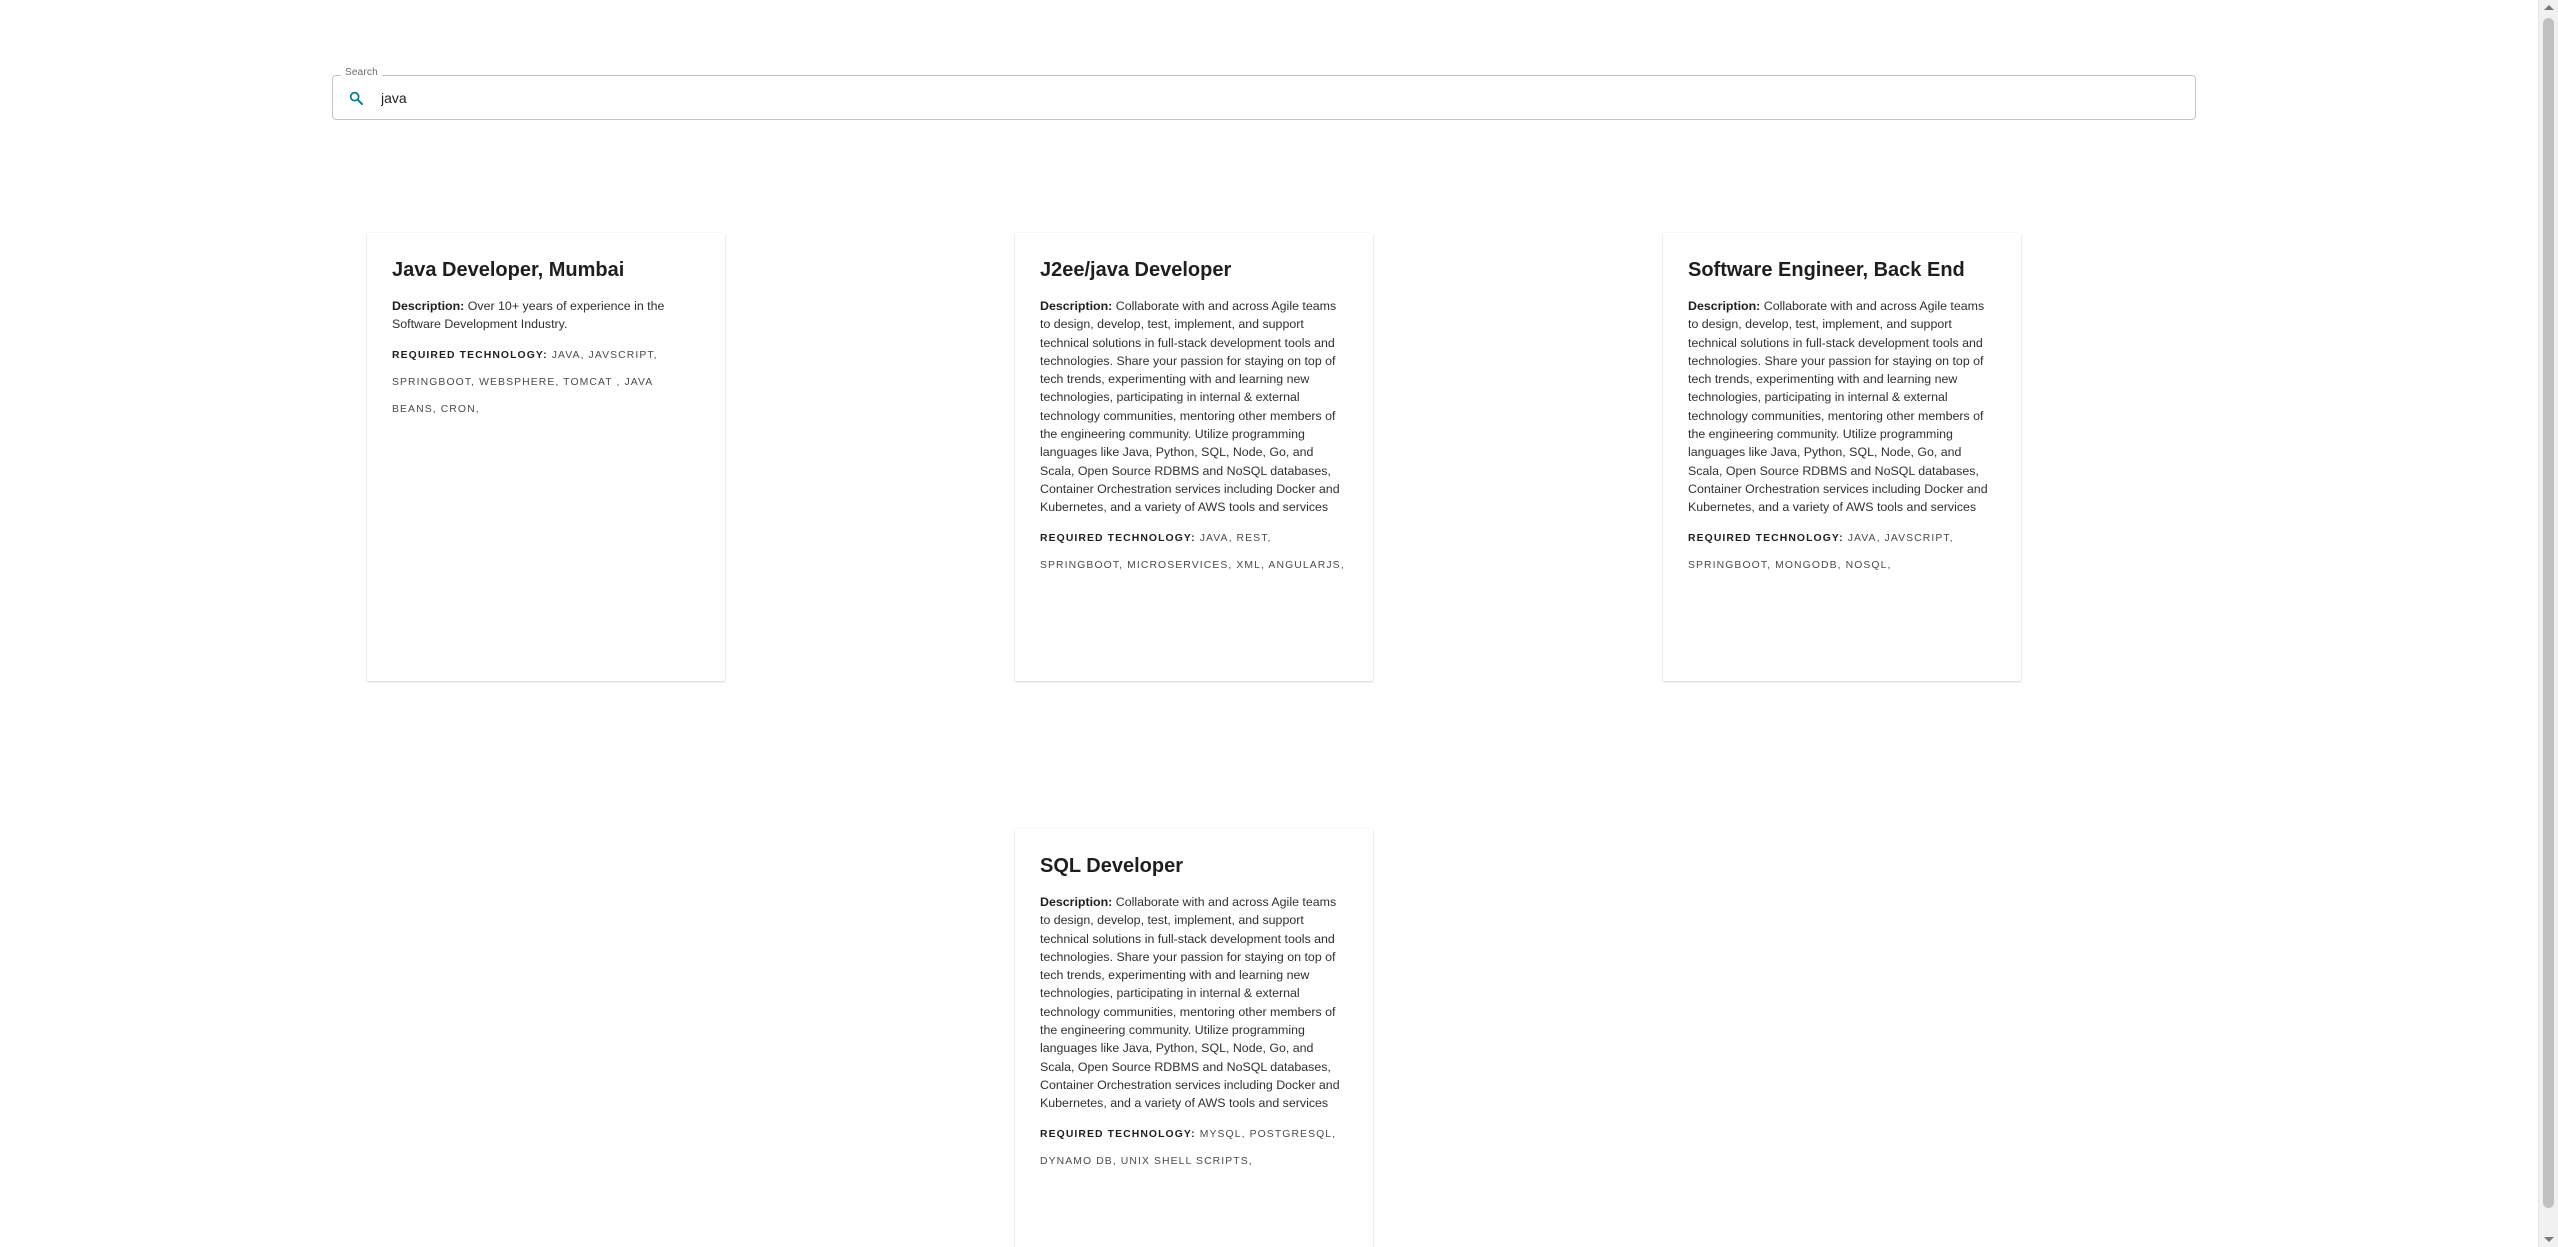 The width and height of the screenshot is (2558, 1247). Describe the element at coordinates (361, 72) in the screenshot. I see `search-legend: Search` at that location.